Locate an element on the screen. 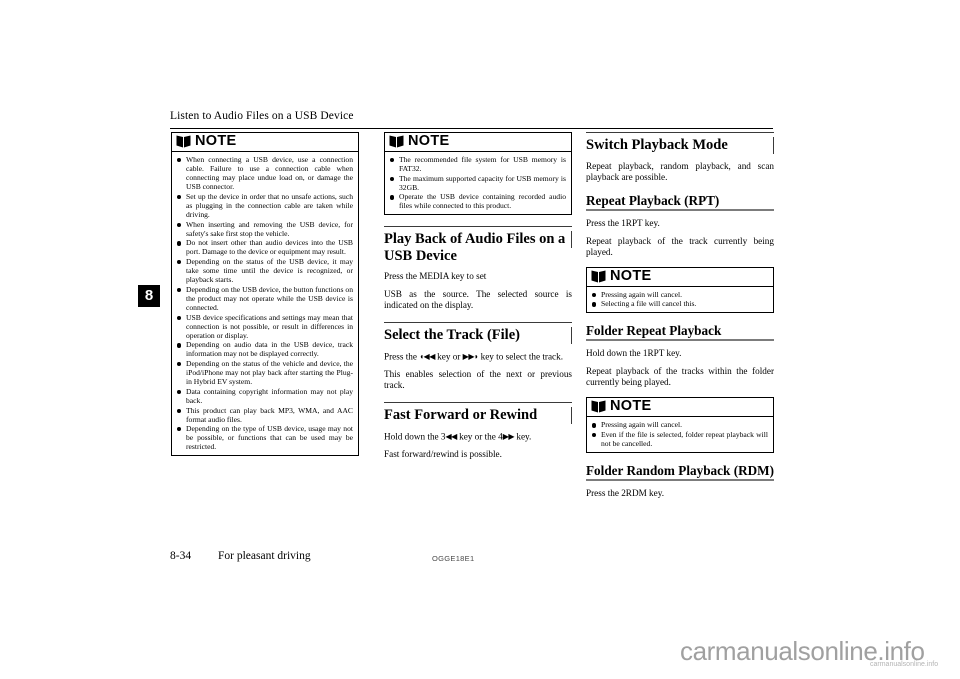 The image size is (960, 679). heading-folder-repeat-playback: Folder Repeat Playback is located at coordinates (680, 332).